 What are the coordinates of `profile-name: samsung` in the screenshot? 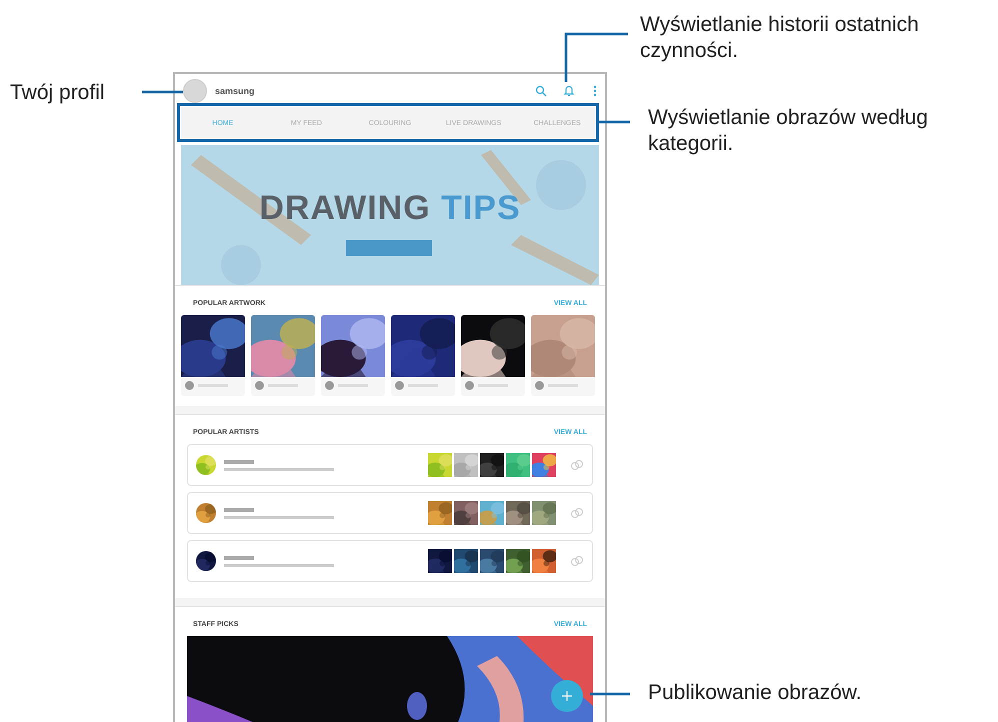 It's located at (235, 91).